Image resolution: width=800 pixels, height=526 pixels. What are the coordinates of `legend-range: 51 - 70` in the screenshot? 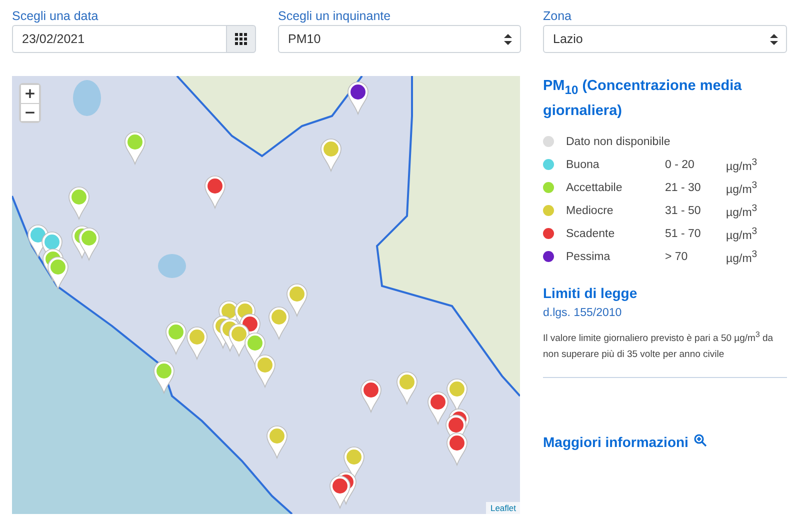 It's located at (683, 234).